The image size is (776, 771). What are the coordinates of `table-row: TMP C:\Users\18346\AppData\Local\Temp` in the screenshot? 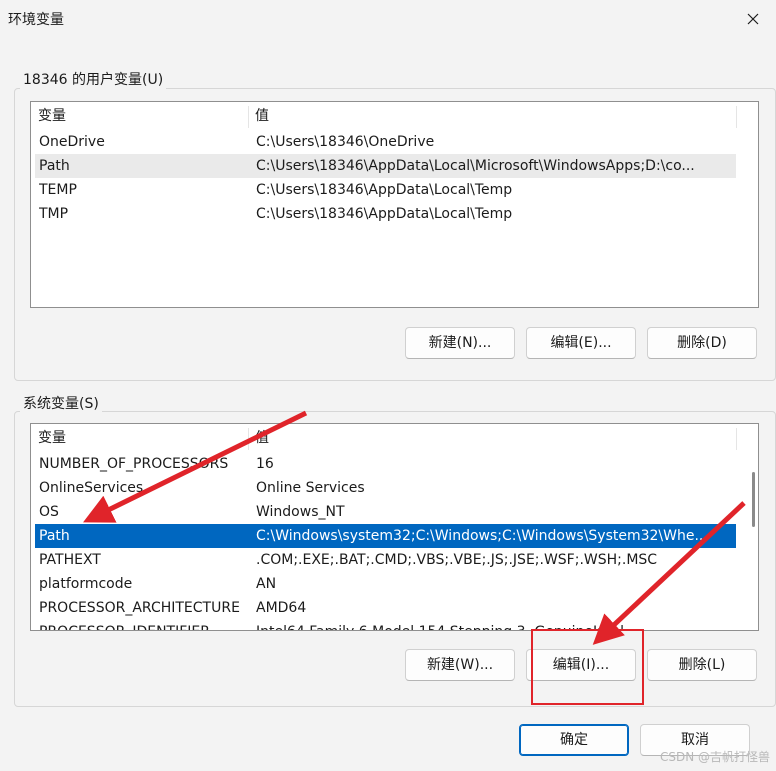 It's located at (385, 214).